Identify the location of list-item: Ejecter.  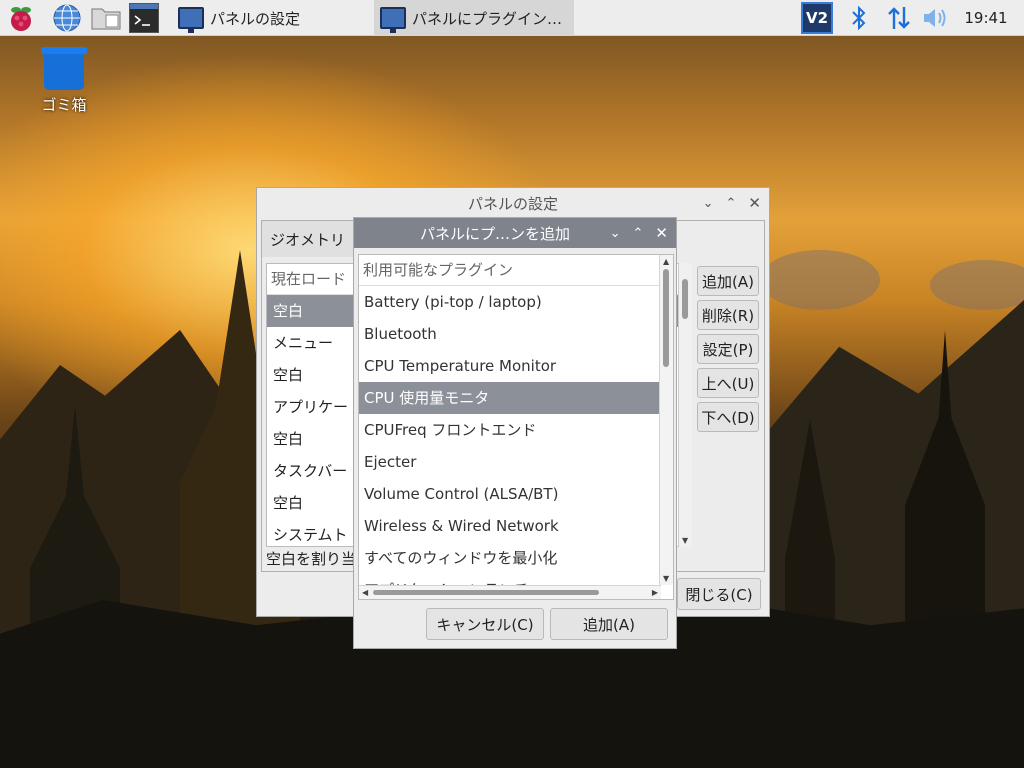
(516, 462).